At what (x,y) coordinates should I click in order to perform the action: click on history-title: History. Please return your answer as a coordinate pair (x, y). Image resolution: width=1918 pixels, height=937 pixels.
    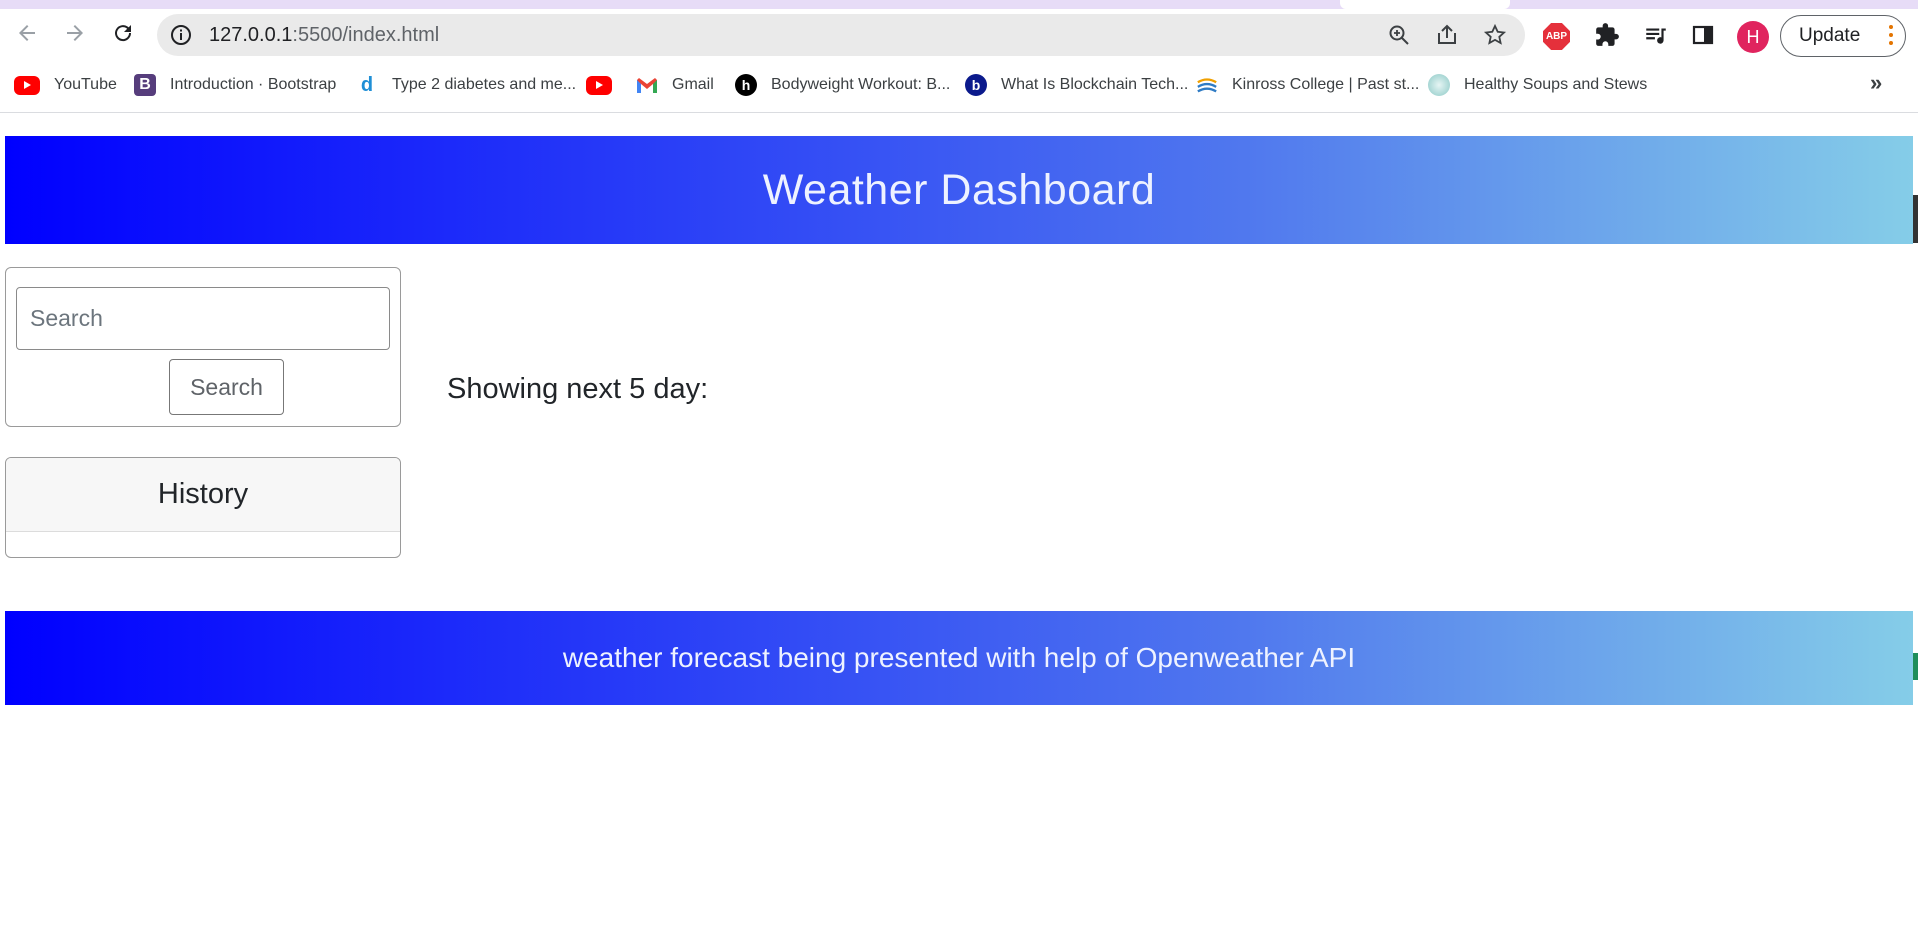
    Looking at the image, I should click on (203, 495).